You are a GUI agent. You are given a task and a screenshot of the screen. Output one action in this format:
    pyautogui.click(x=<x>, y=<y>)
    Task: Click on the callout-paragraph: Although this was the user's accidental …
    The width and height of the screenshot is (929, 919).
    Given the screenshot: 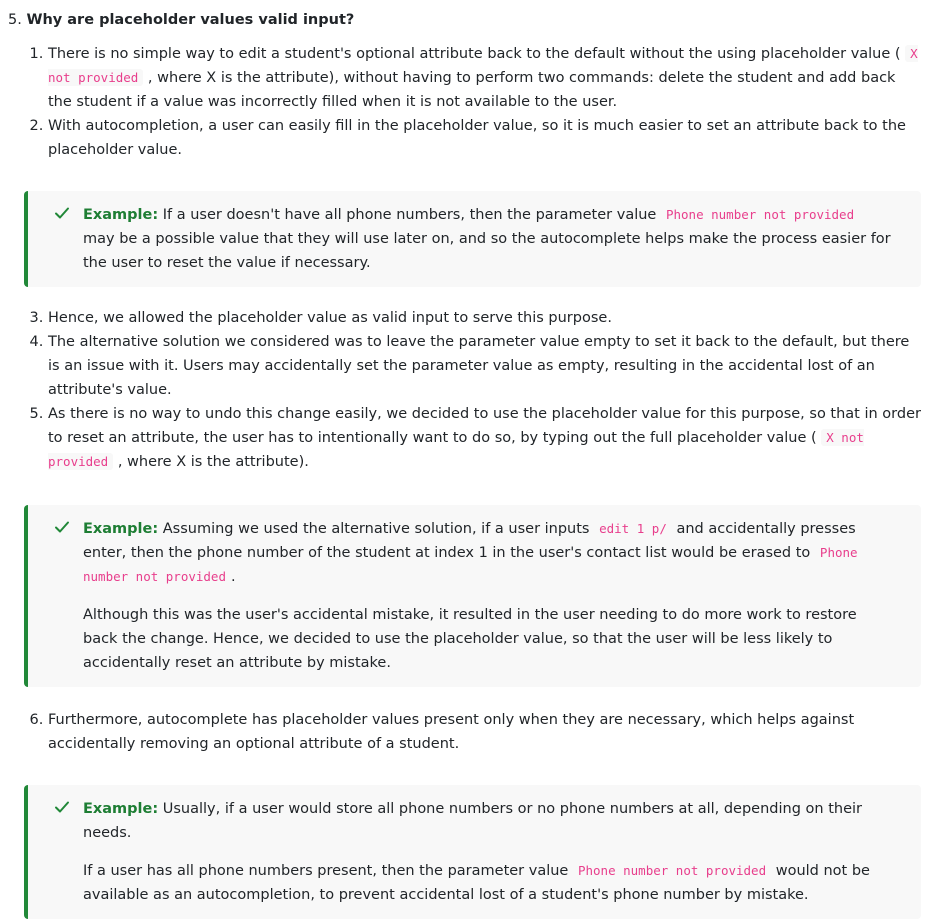 What is the action you would take?
    pyautogui.click(x=470, y=639)
    